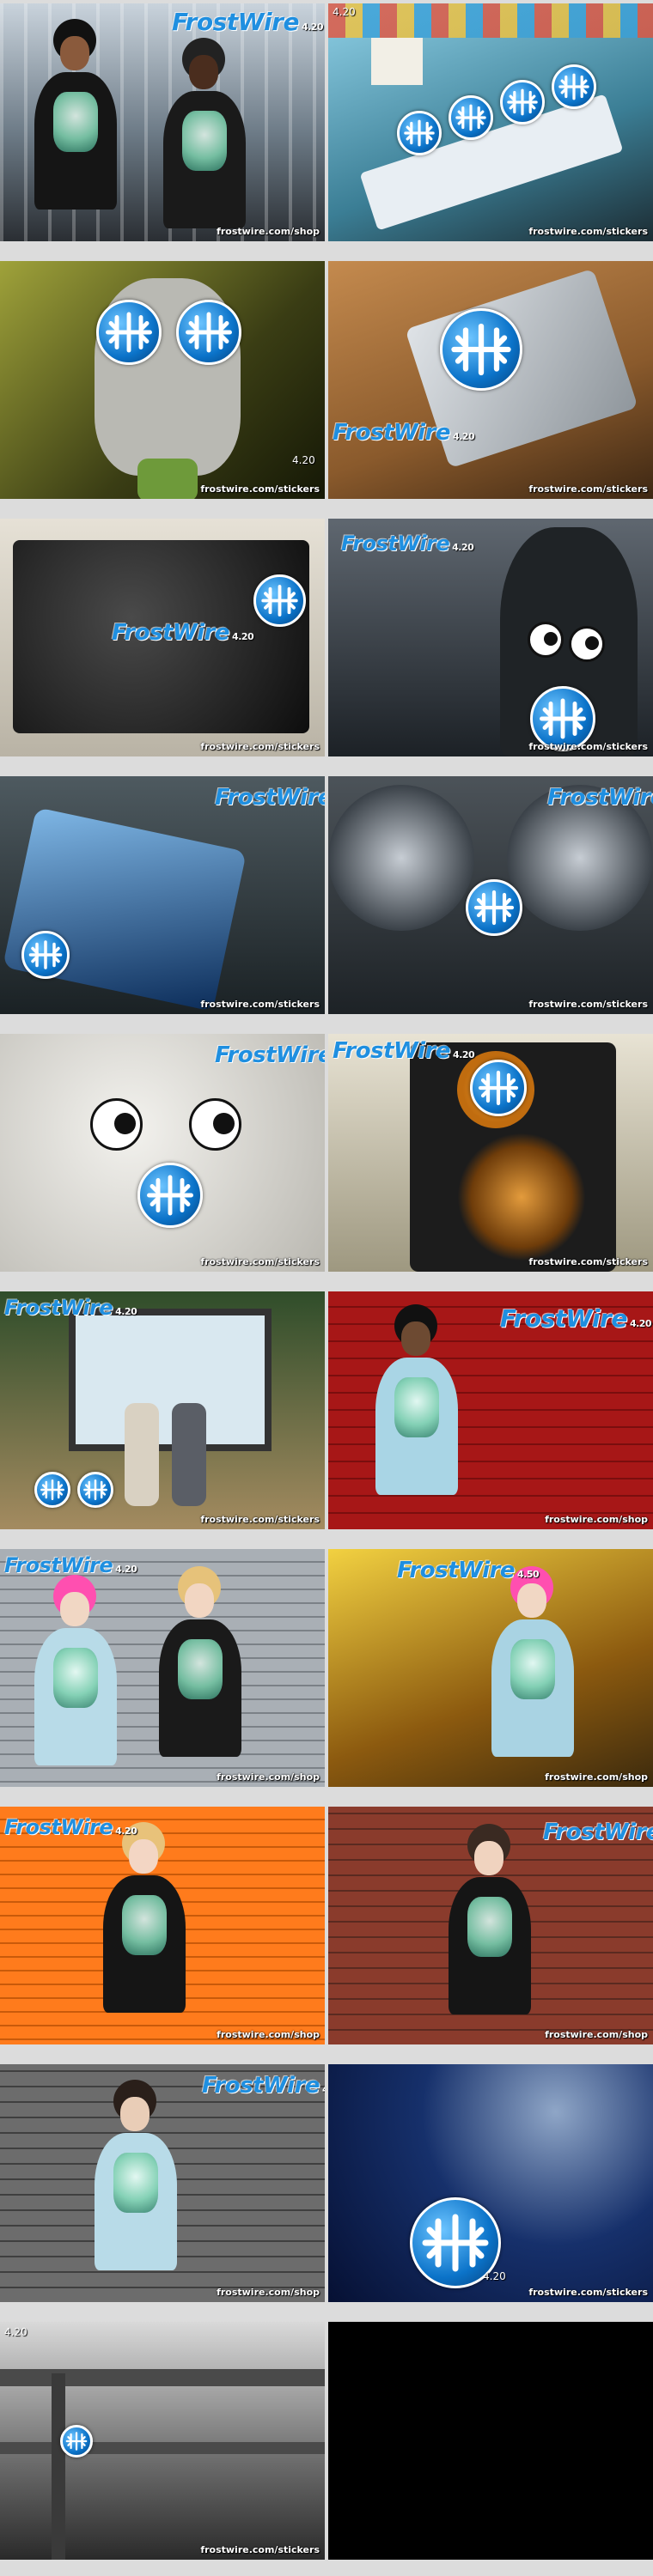  What do you see at coordinates (162, 380) in the screenshot?
I see `photo-tile-3: 4.20 frostwire.com/stickers` at bounding box center [162, 380].